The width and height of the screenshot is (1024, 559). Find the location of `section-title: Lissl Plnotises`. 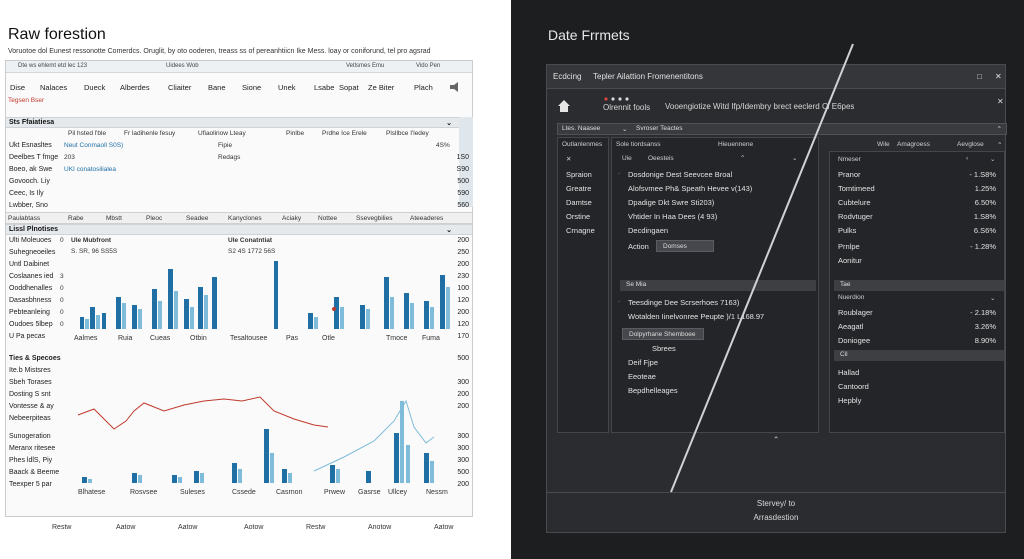

section-title: Lissl Plnotises is located at coordinates (34, 229).